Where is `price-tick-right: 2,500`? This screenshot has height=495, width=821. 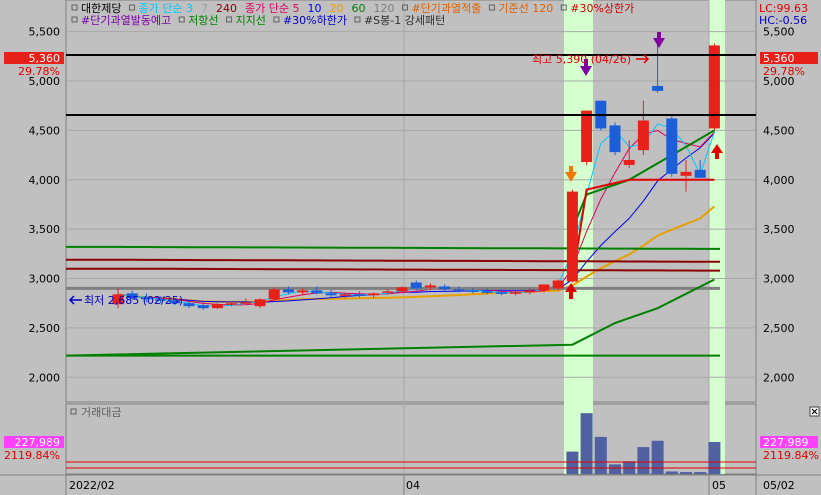
price-tick-right: 2,500 is located at coordinates (779, 328).